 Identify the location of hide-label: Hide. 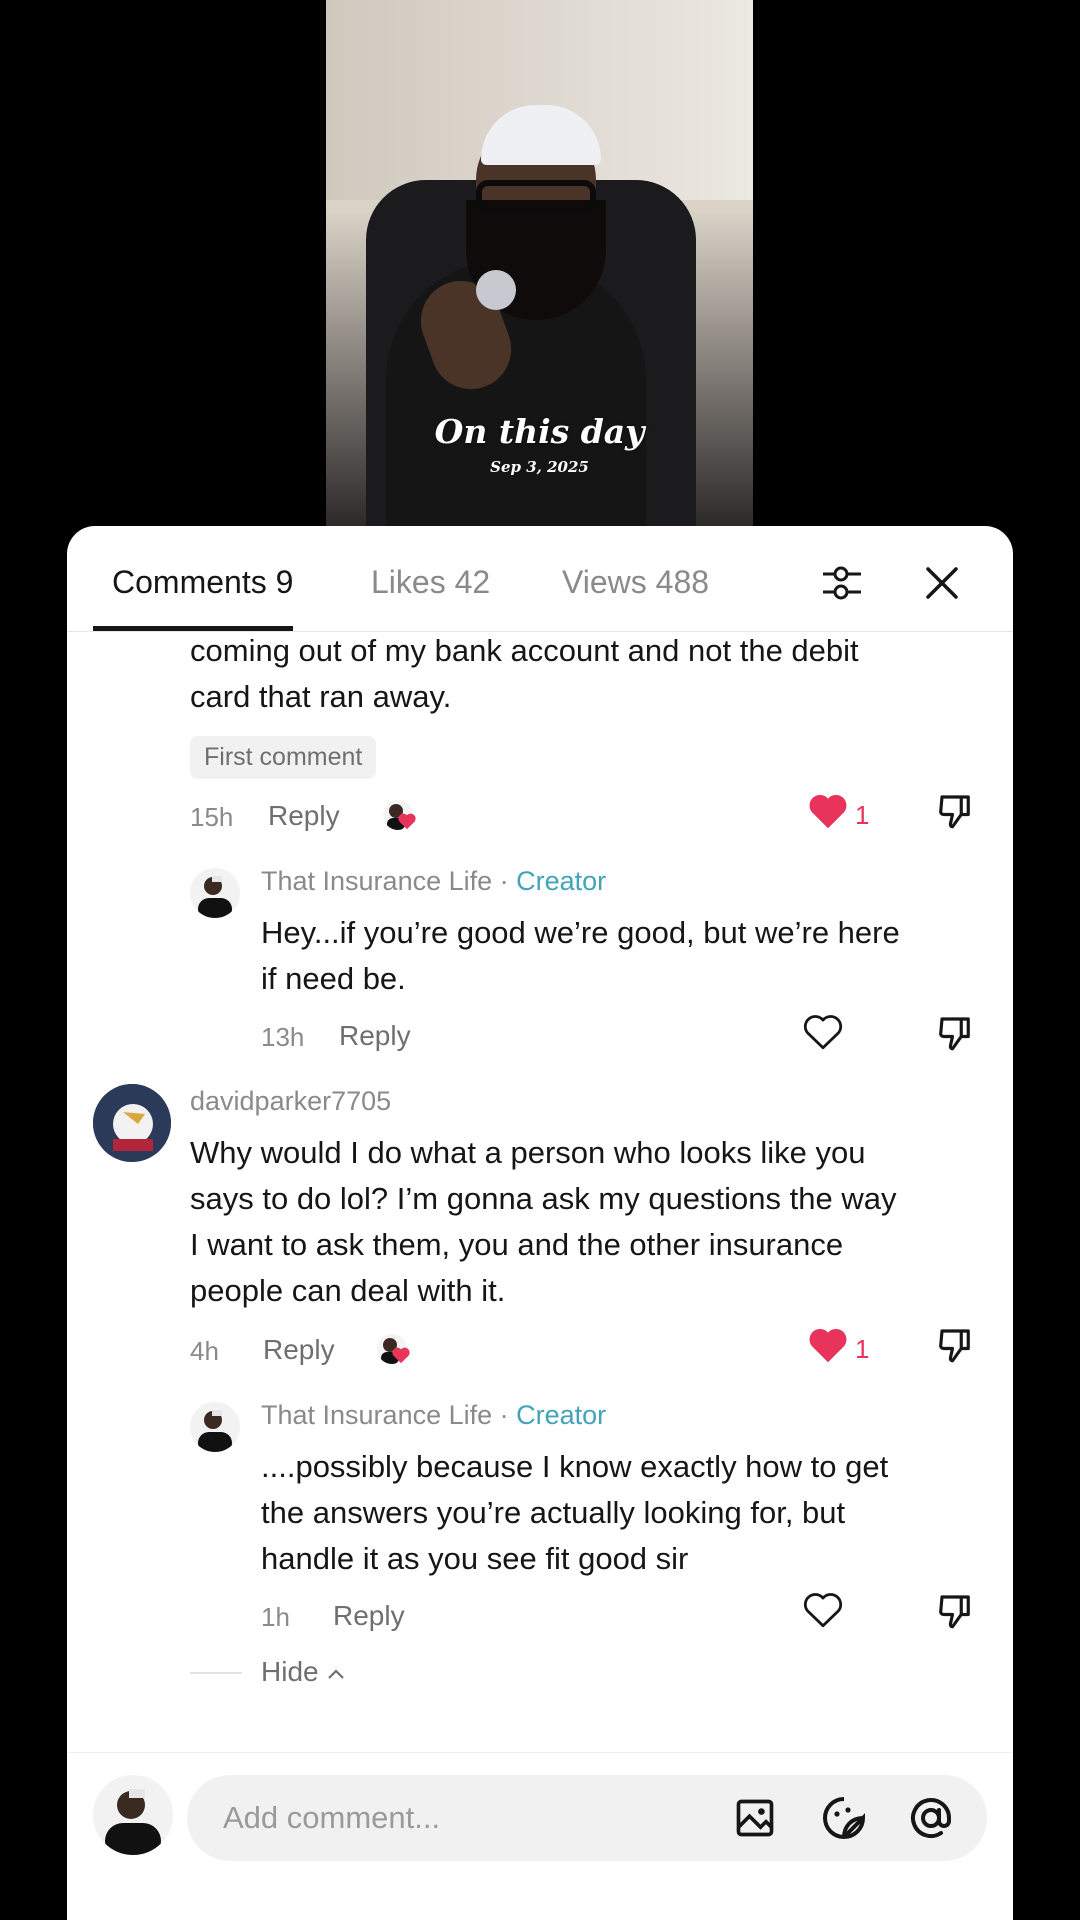
(290, 1671).